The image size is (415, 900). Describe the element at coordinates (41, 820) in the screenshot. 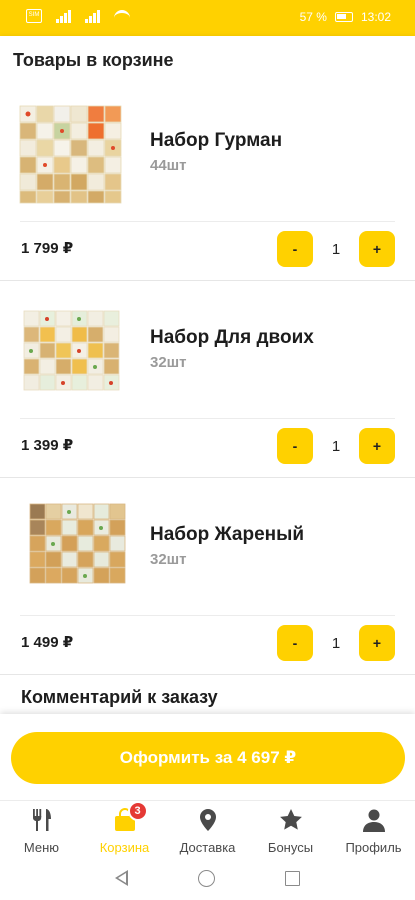

I see `fork-knife-icon` at that location.